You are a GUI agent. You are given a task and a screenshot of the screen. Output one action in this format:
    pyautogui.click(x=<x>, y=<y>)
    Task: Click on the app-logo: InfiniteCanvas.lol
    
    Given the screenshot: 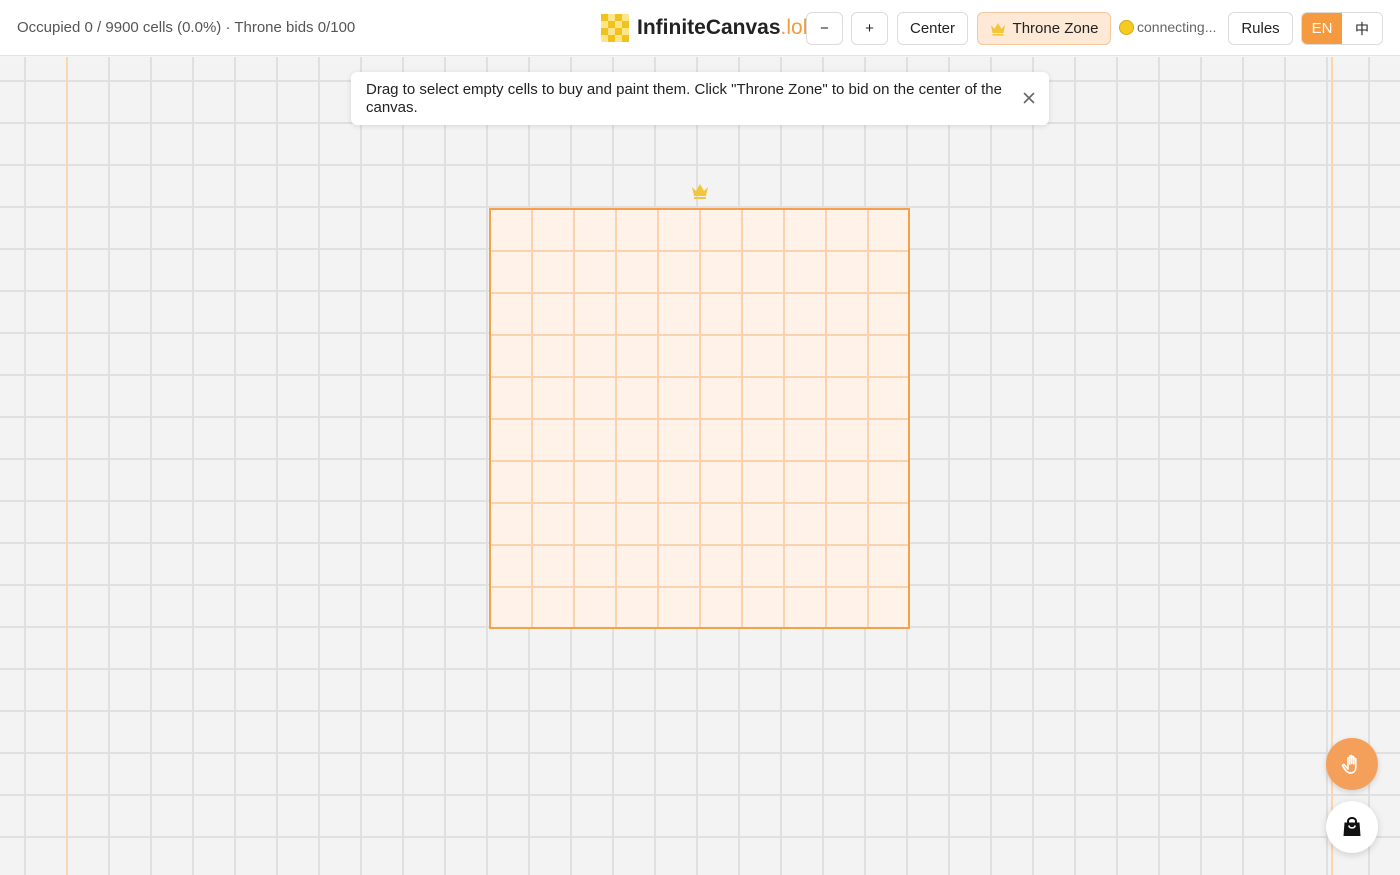 What is the action you would take?
    pyautogui.click(x=704, y=28)
    